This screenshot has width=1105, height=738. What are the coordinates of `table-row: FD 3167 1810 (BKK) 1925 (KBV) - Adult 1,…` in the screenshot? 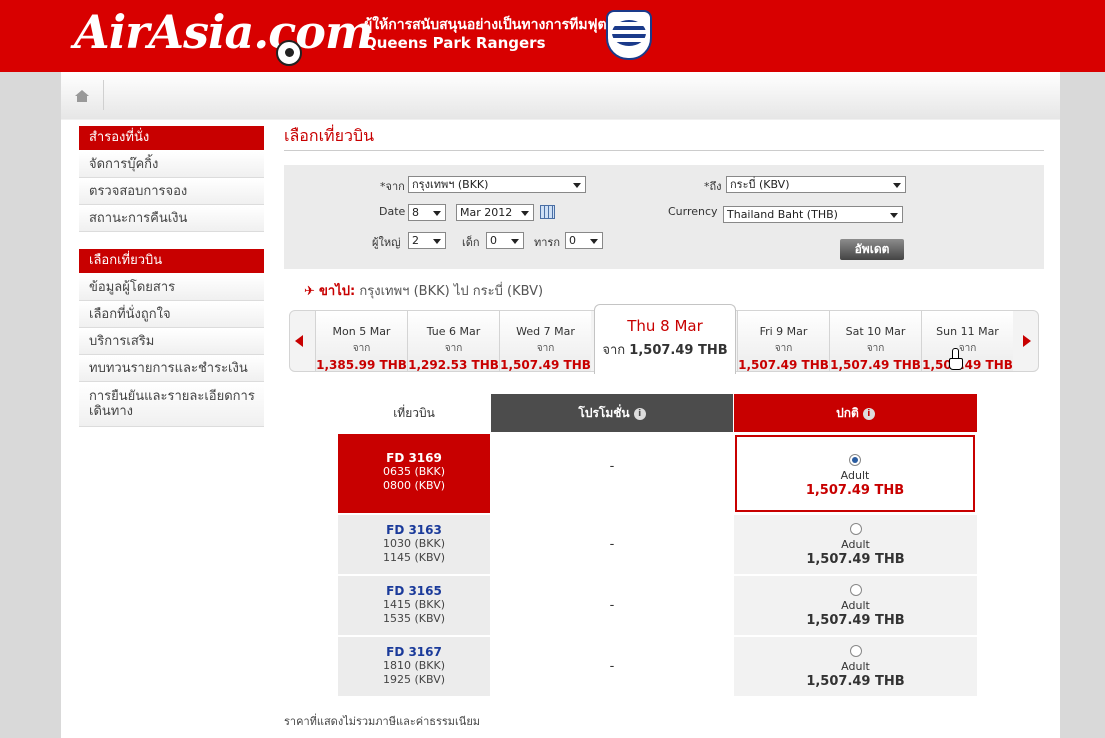 It's located at (658, 667).